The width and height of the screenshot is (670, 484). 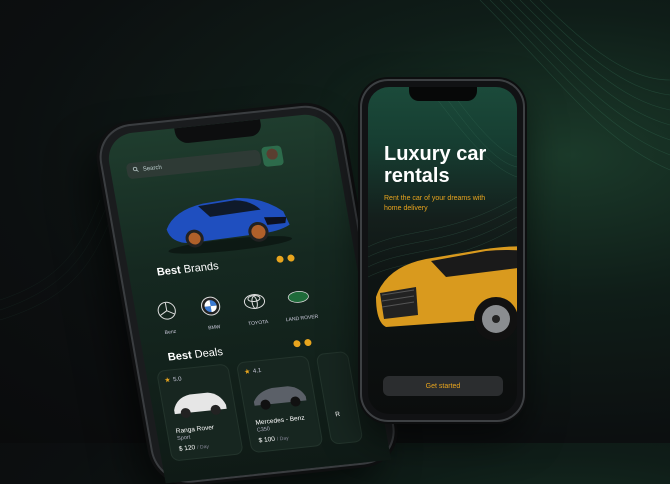 I want to click on brand-item-land-rover: LAND ROVER, so click(x=299, y=303).